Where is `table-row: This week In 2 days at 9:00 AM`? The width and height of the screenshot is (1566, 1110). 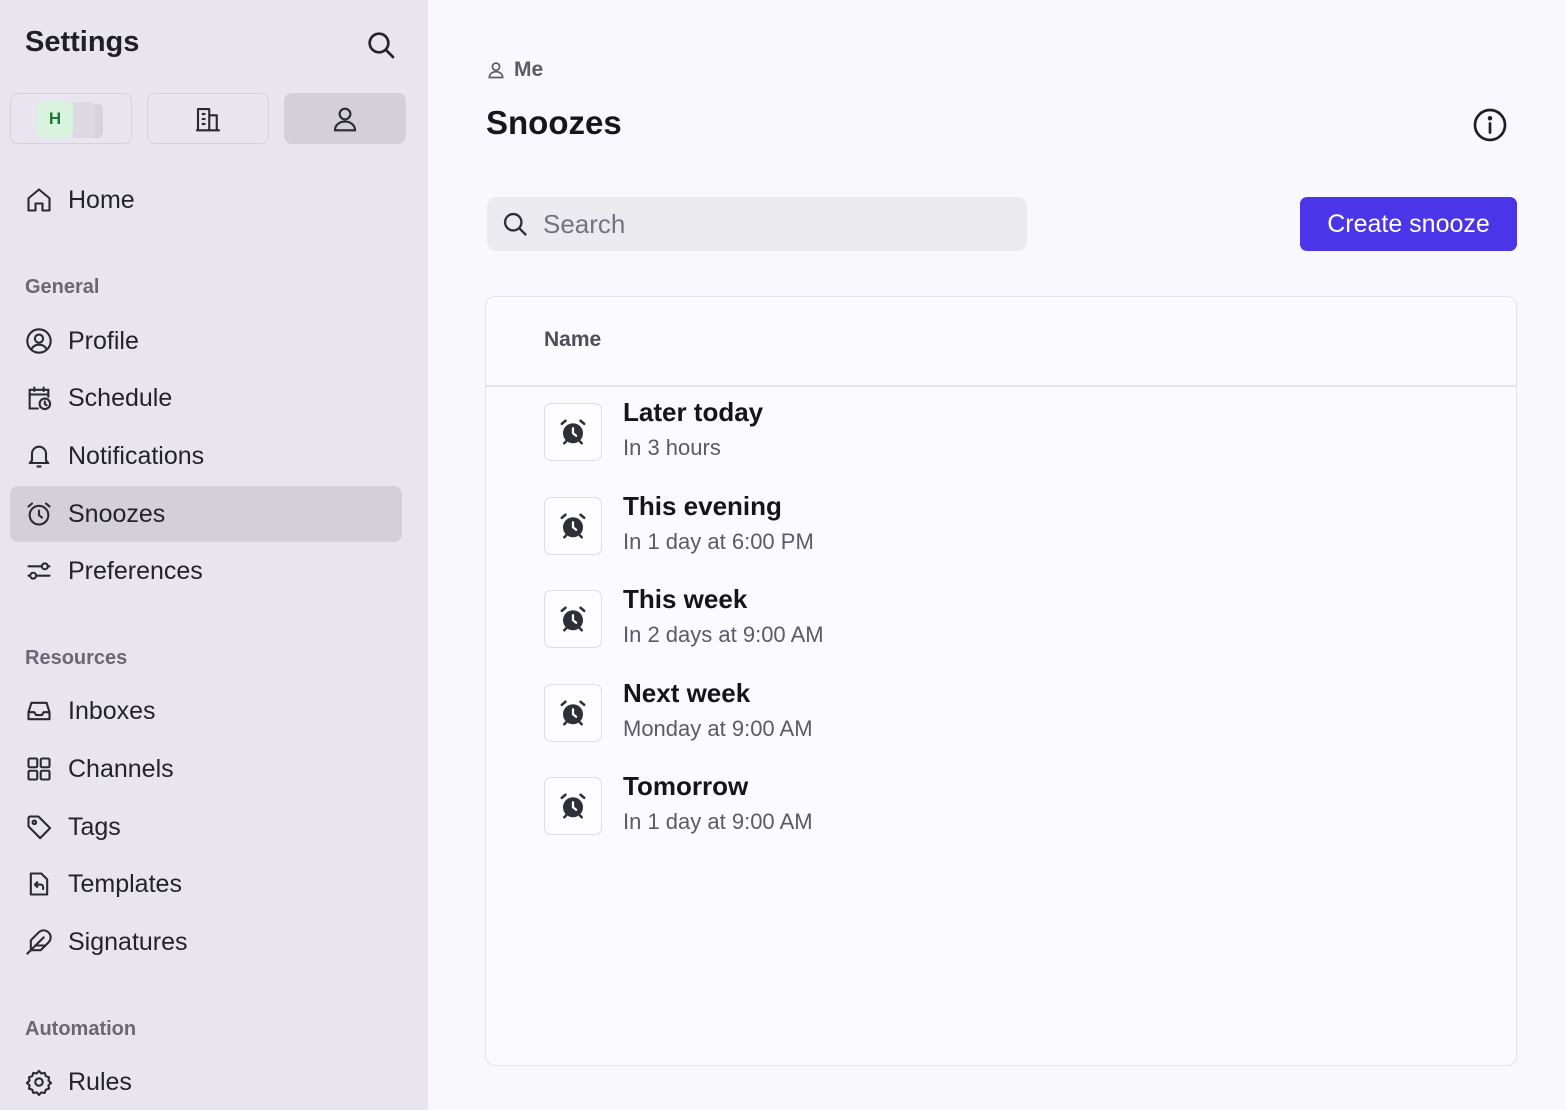 table-row: This week In 2 days at 9:00 AM is located at coordinates (994, 620).